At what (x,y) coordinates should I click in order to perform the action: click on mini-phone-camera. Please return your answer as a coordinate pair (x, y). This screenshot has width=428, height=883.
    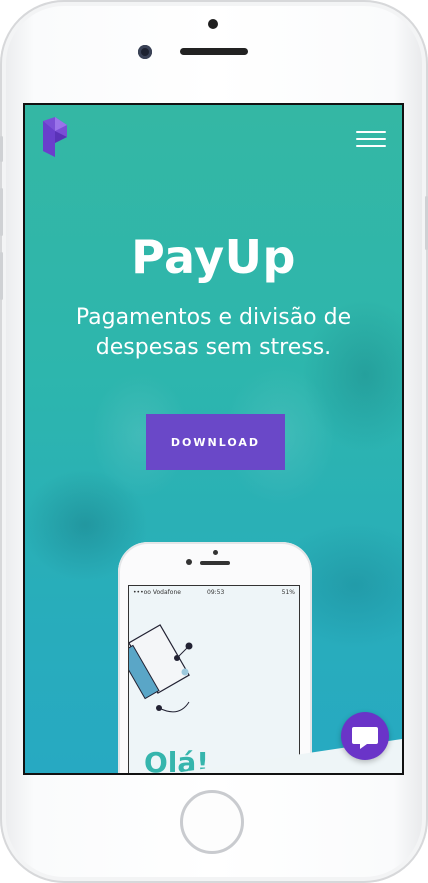
    Looking at the image, I should click on (189, 562).